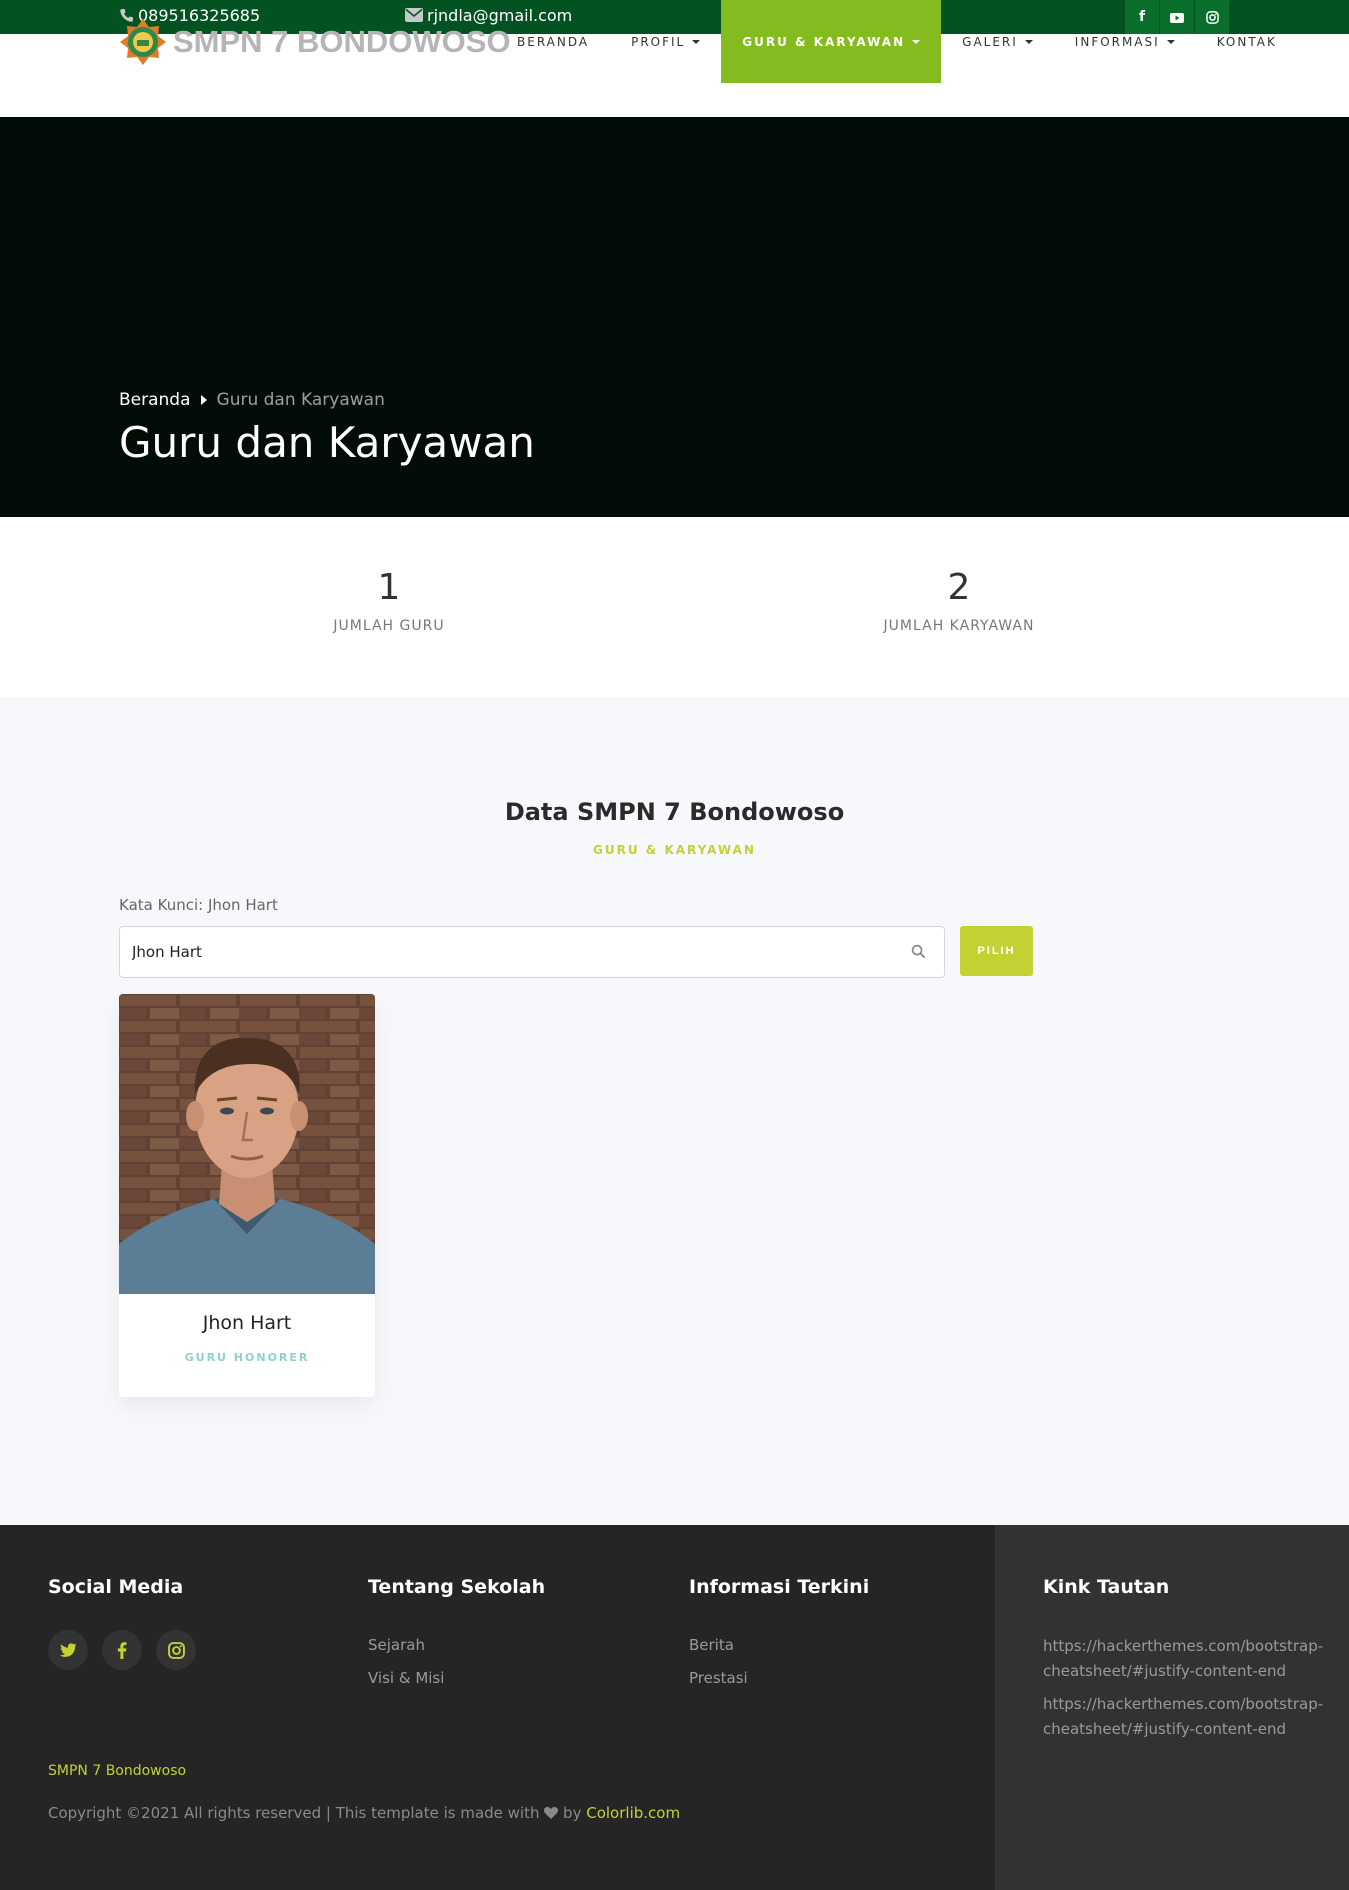 The height and width of the screenshot is (1890, 1349). Describe the element at coordinates (918, 951) in the screenshot. I see `search-icon` at that location.